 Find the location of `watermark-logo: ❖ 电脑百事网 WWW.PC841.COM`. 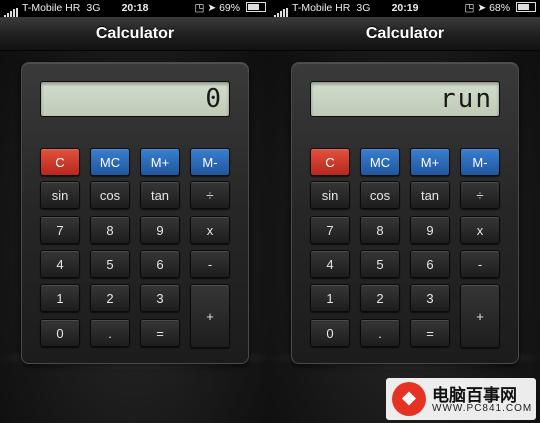

watermark-logo: ❖ 电脑百事网 WWW.PC841.COM is located at coordinates (461, 399).